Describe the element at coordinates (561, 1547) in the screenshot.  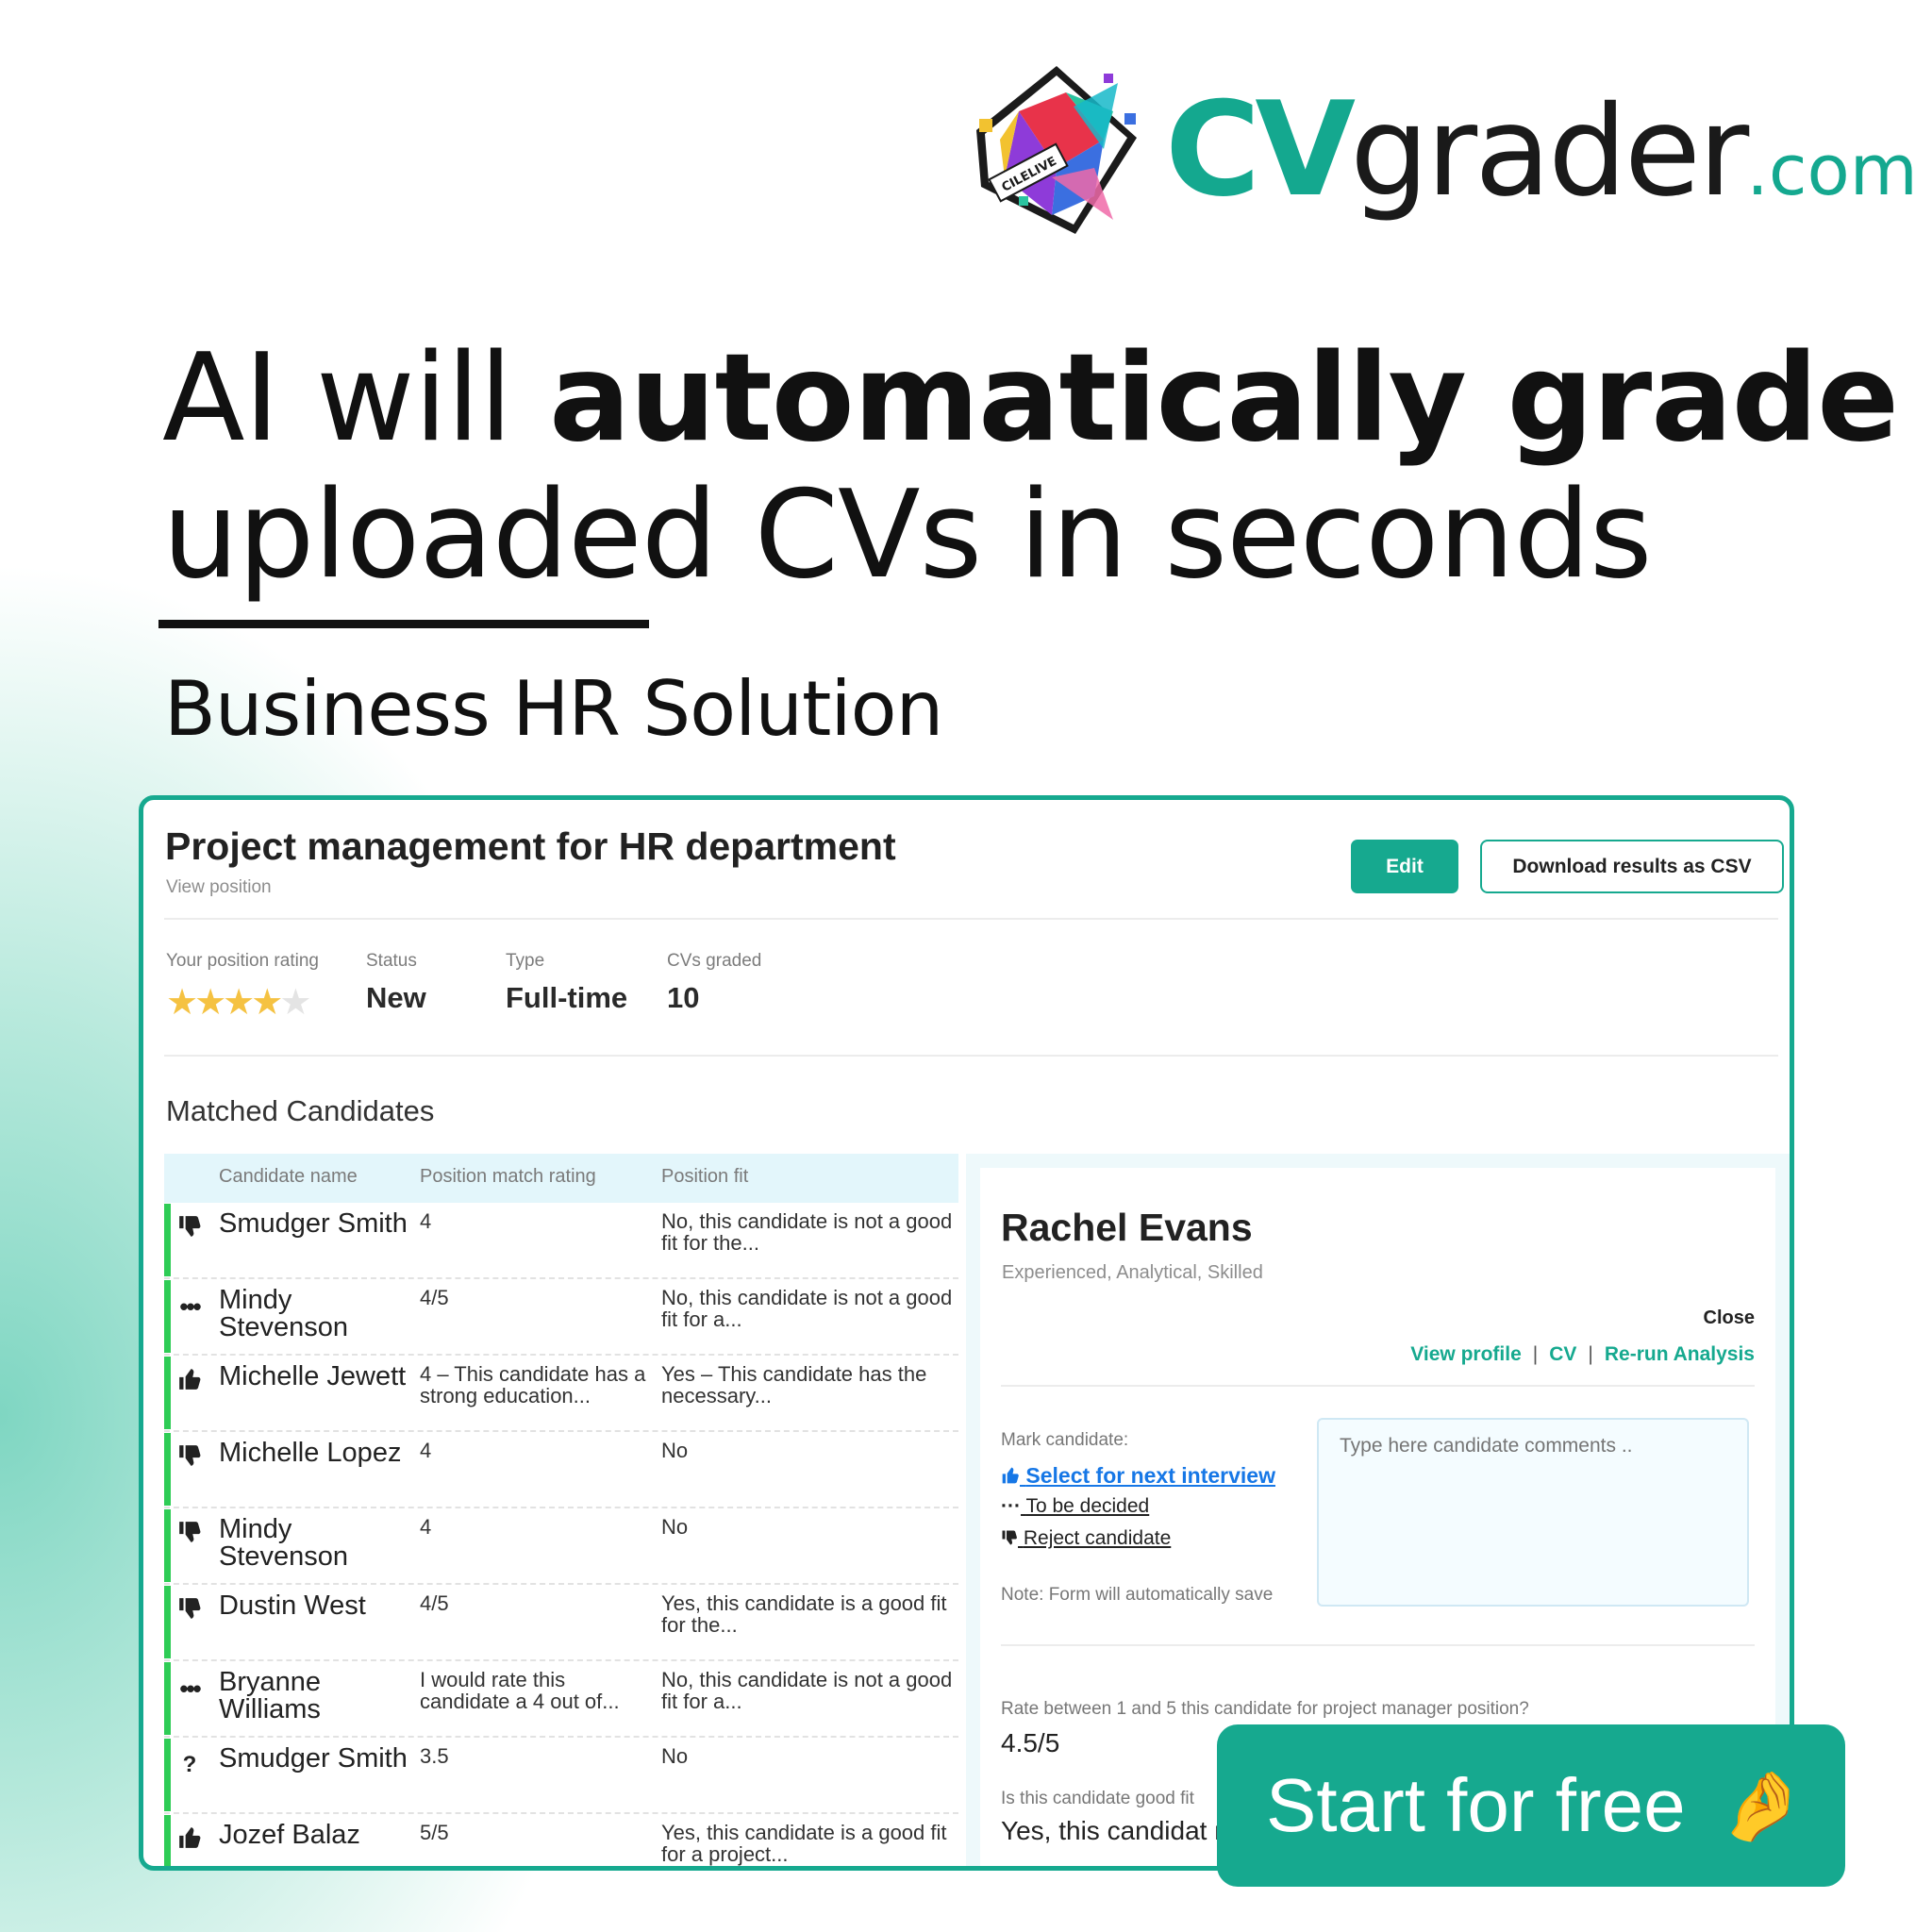
I see `table-row: Mindy Stevenson 4 No` at that location.